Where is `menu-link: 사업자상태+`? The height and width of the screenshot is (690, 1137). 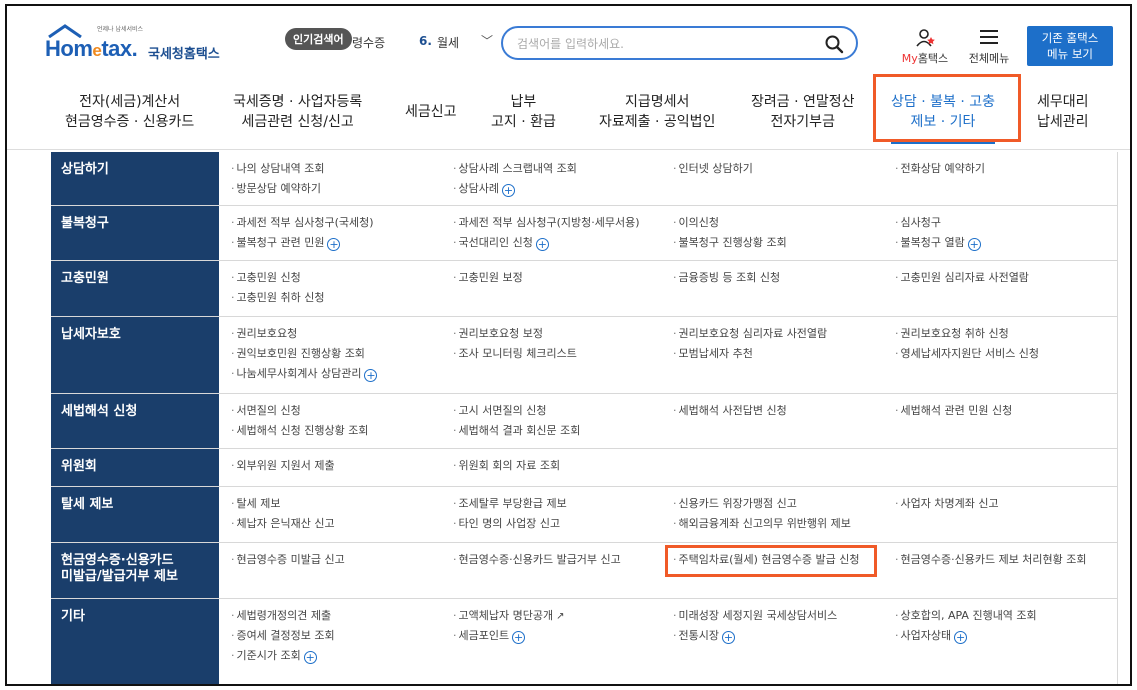 menu-link: 사업자상태+ is located at coordinates (931, 636).